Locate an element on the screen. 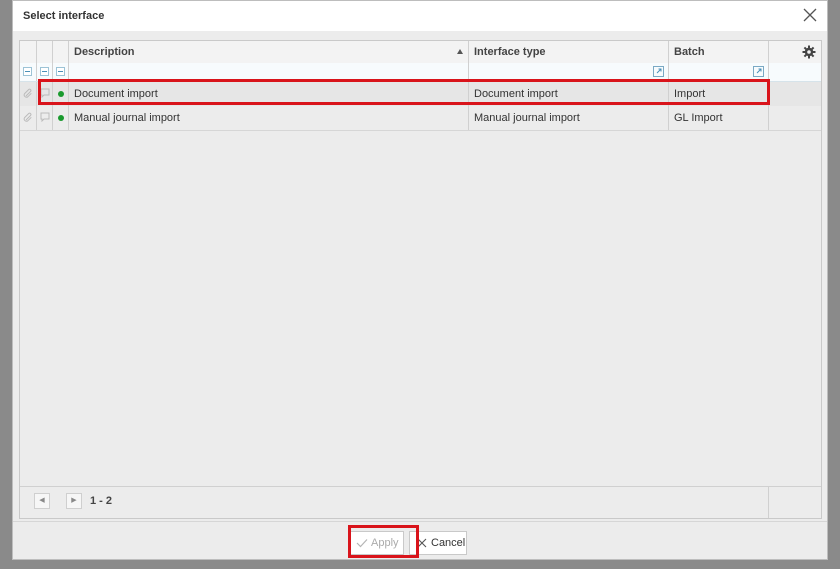 The width and height of the screenshot is (840, 569). cancel-label: Cancel is located at coordinates (448, 543).